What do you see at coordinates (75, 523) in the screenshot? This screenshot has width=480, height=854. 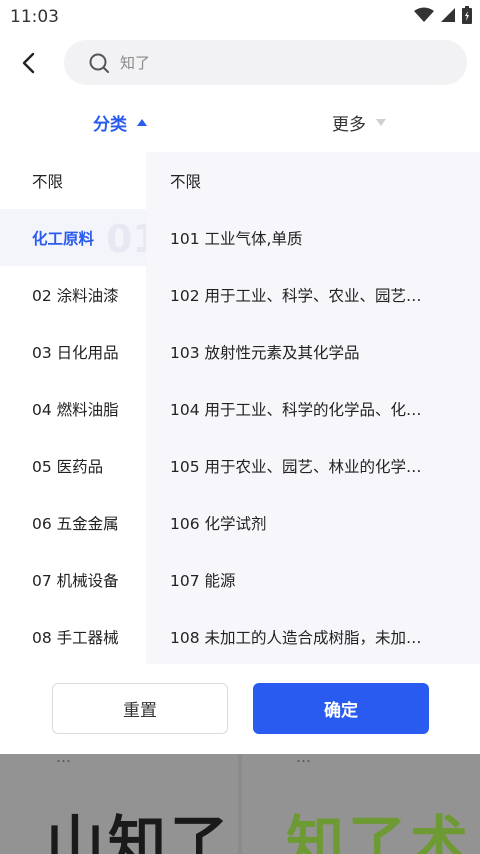 I see `category-label: 06 五金金属` at bounding box center [75, 523].